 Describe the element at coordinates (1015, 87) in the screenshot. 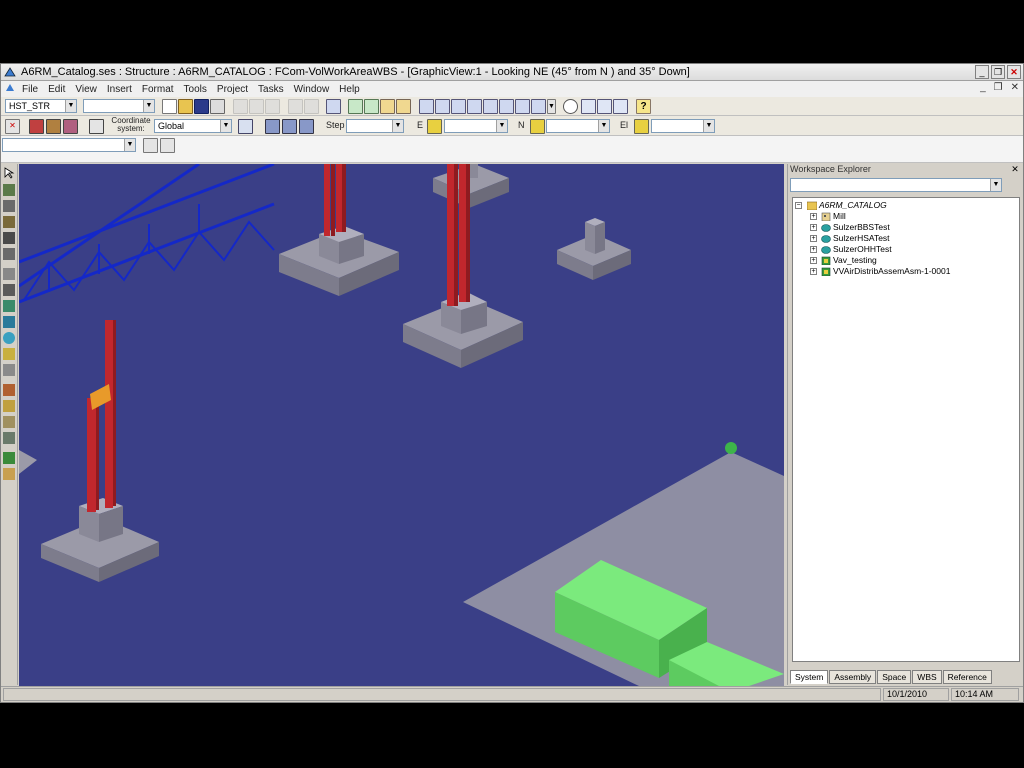

I see `mdi-close-button: ✕` at that location.